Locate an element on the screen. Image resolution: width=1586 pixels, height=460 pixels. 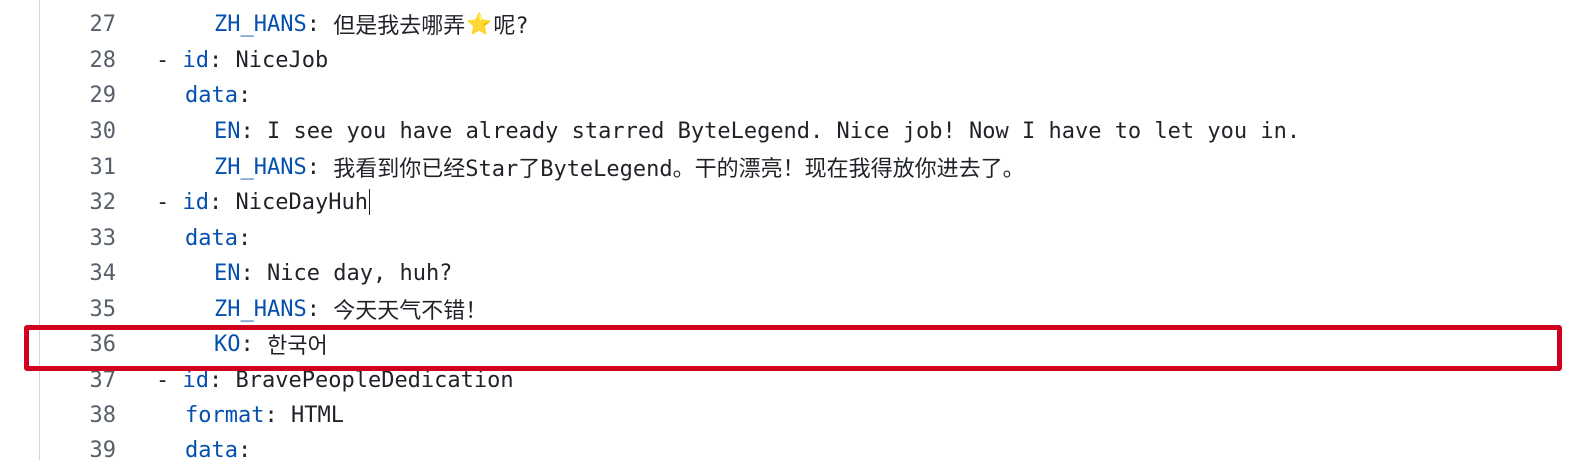
line-number: 30 is located at coordinates (103, 131).